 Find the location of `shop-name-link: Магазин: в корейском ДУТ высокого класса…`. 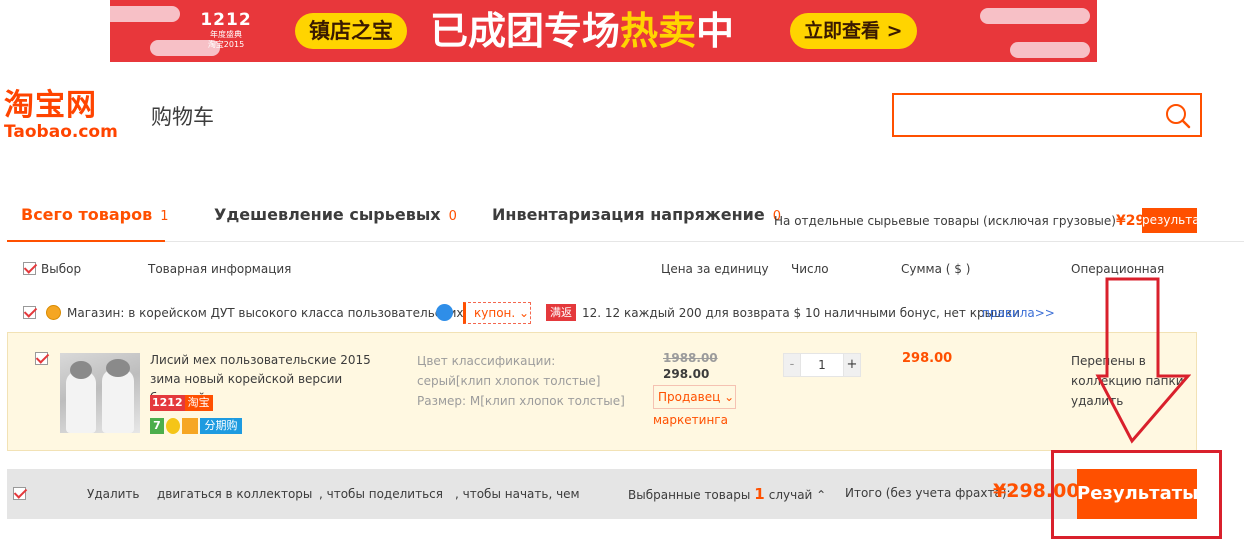

shop-name-link: Магазин: в корейском ДУТ высокого класса… is located at coordinates (265, 313).